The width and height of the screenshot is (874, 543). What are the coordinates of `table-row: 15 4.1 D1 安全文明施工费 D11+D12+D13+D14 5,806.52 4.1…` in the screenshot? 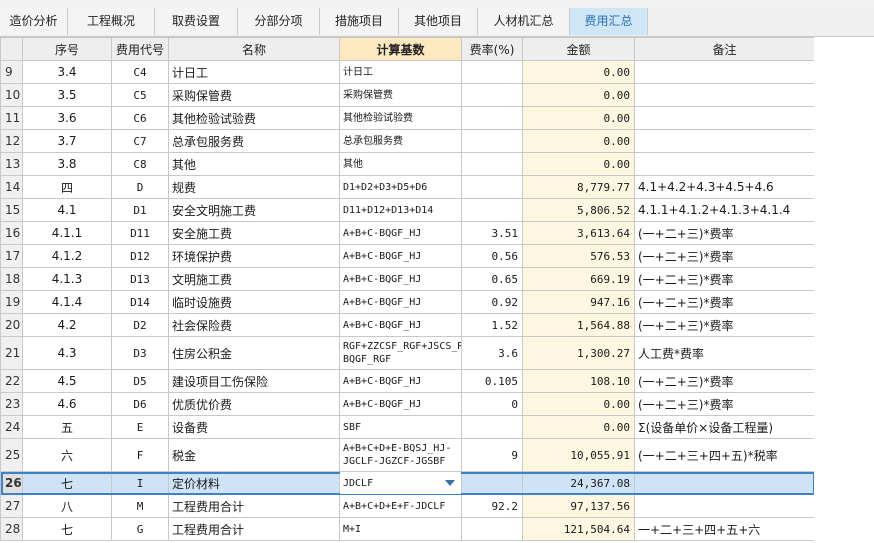 It's located at (407, 210).